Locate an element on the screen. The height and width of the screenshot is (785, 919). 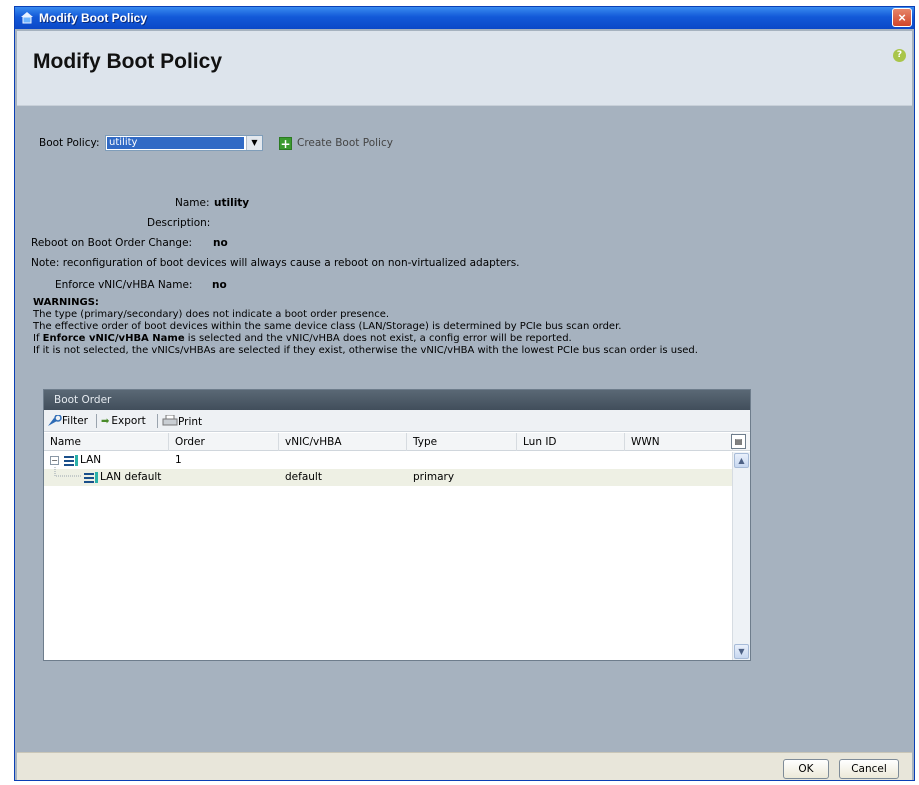
warning-text: If is located at coordinates (38, 338).